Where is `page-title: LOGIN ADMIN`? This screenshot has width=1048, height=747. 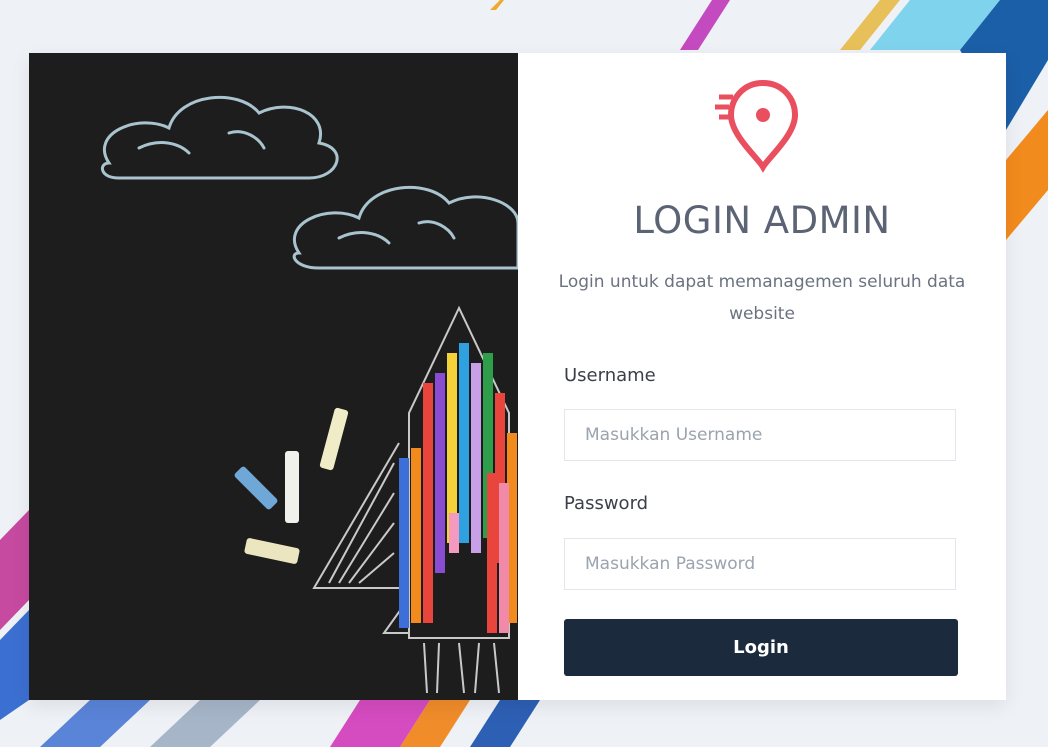
page-title: LOGIN ADMIN is located at coordinates (762, 220).